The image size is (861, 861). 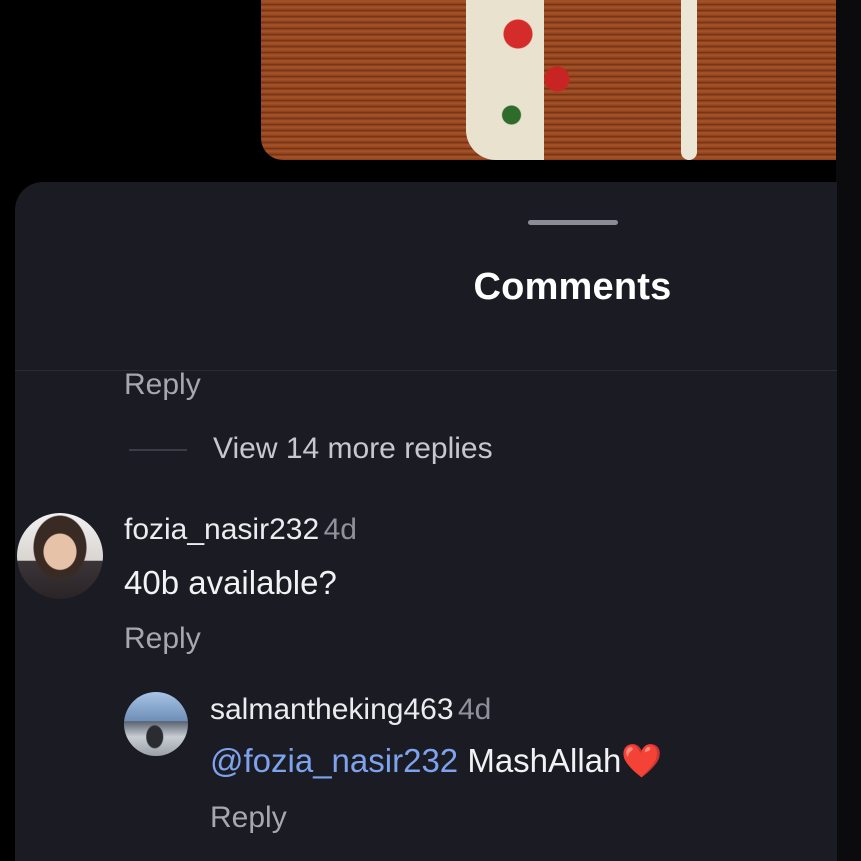 I want to click on drag-handle, so click(x=573, y=222).